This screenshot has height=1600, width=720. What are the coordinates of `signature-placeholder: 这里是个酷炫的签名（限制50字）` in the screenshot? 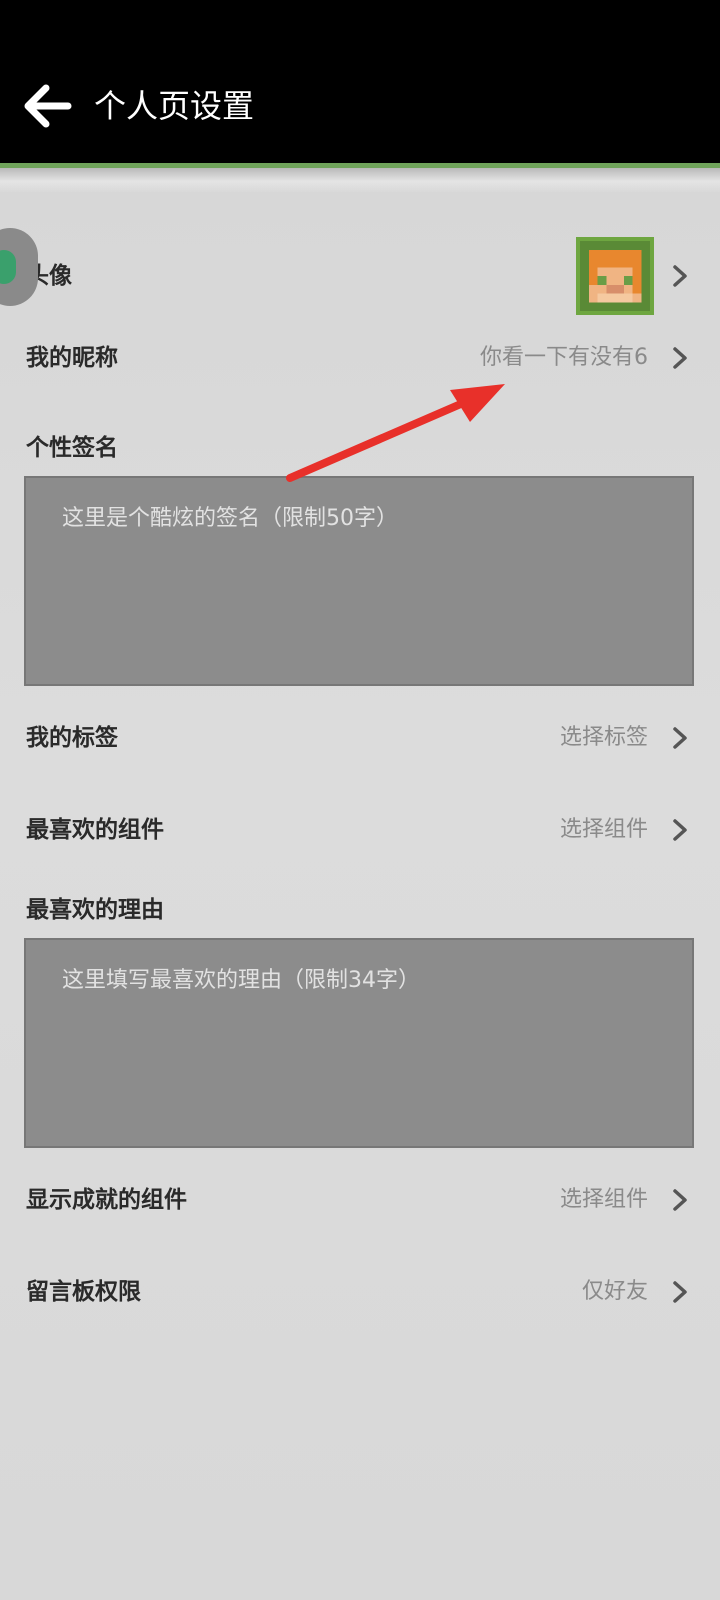 It's located at (230, 518).